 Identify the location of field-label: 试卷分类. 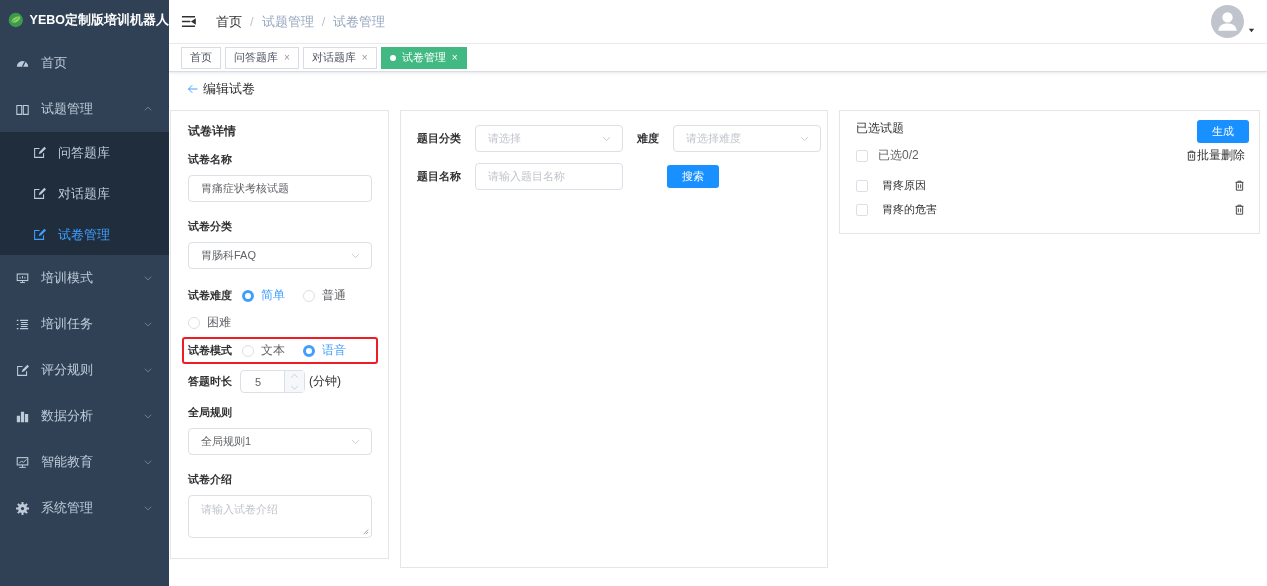
(210, 227).